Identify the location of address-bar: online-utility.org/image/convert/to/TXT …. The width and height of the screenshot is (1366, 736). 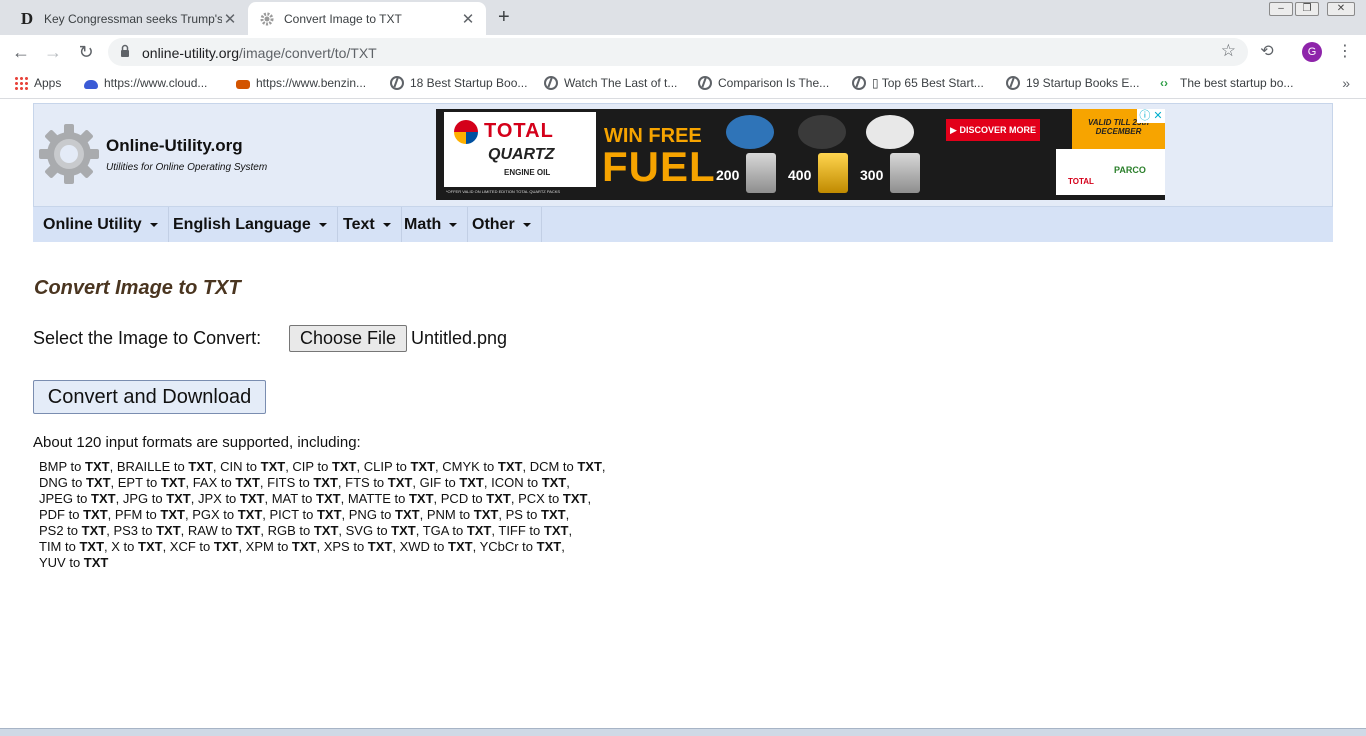
(678, 52).